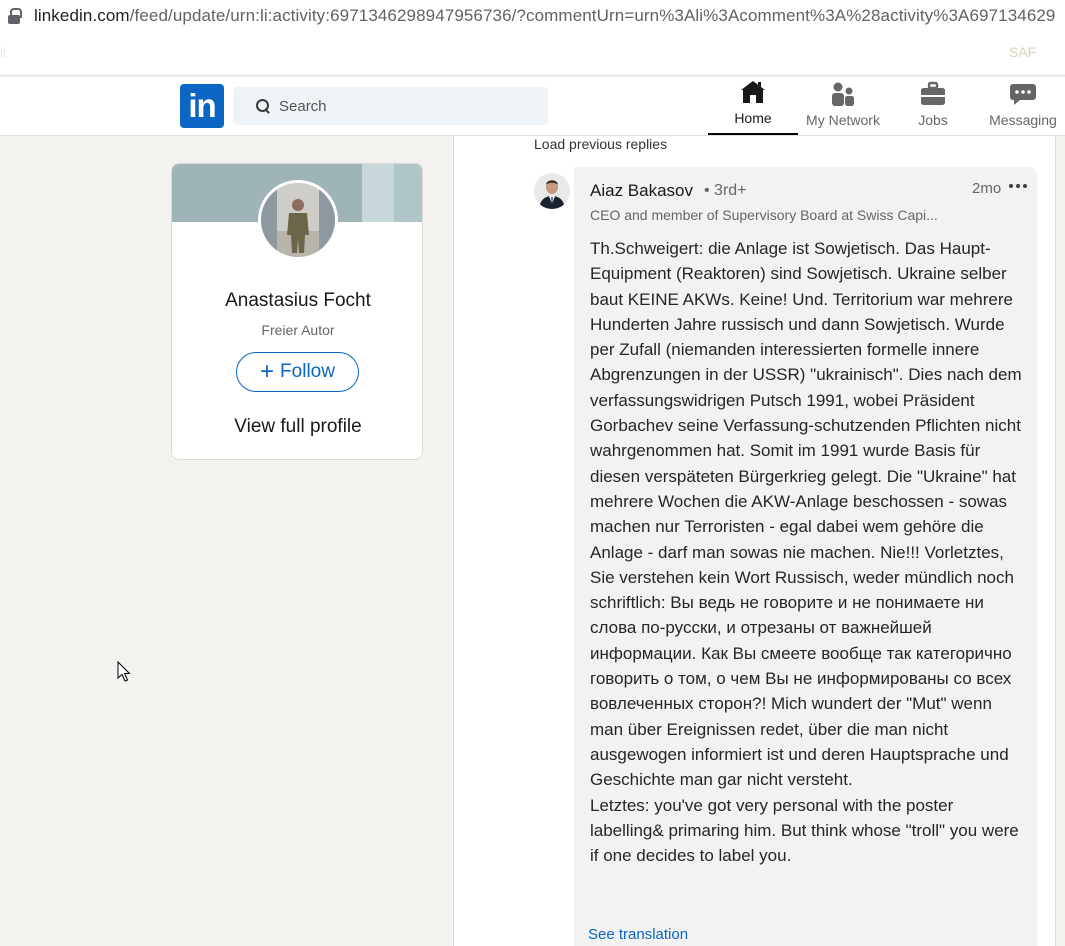  What do you see at coordinates (843, 120) in the screenshot?
I see `nav-item-label: My Network` at bounding box center [843, 120].